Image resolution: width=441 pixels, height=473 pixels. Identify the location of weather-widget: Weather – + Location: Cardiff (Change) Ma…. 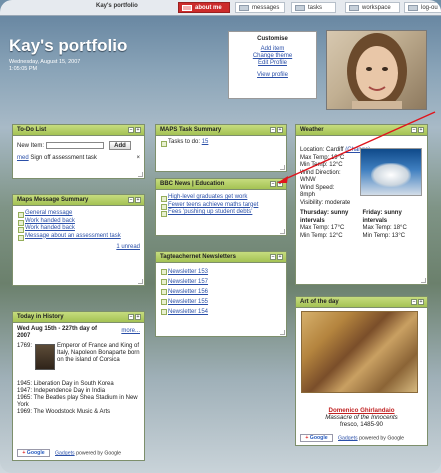
(361, 204).